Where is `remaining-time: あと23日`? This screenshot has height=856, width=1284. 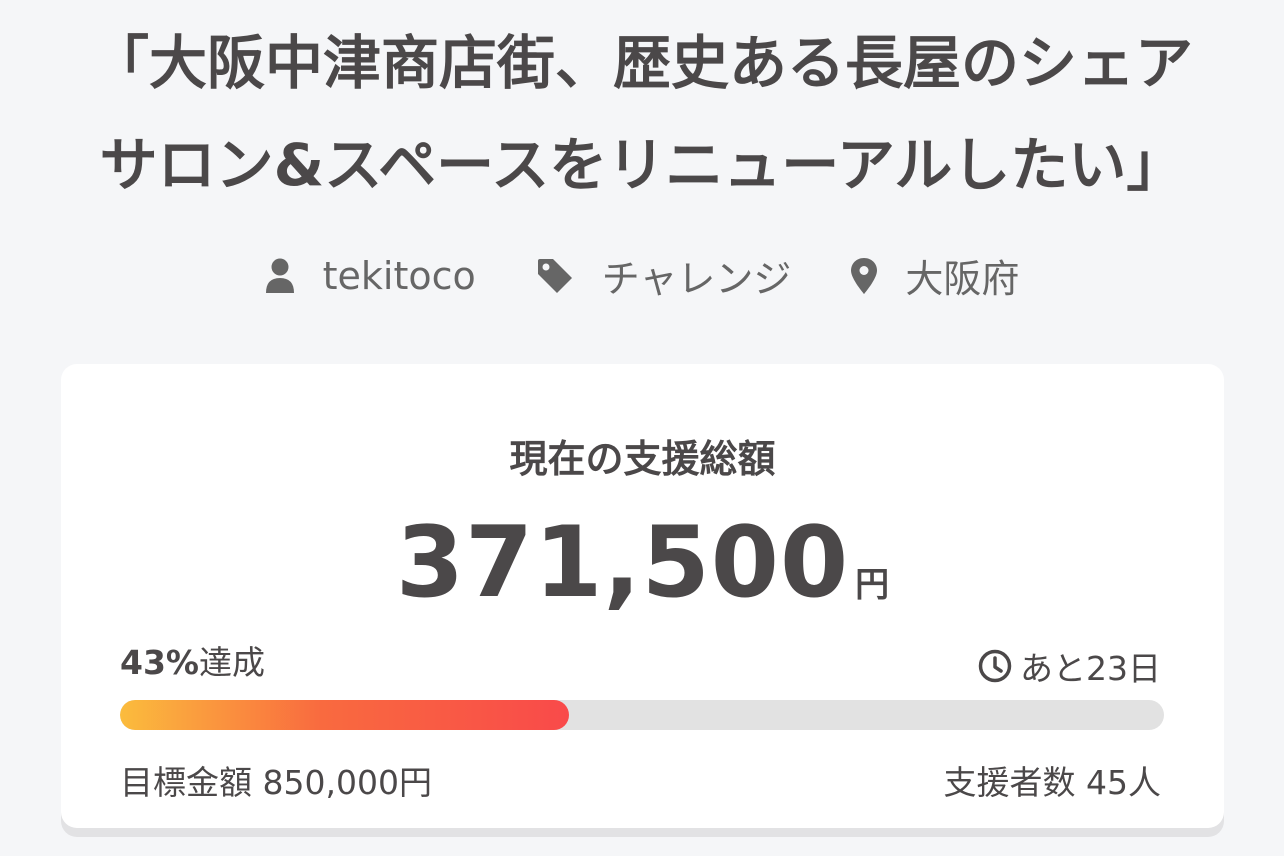 remaining-time: あと23日 is located at coordinates (1069, 666).